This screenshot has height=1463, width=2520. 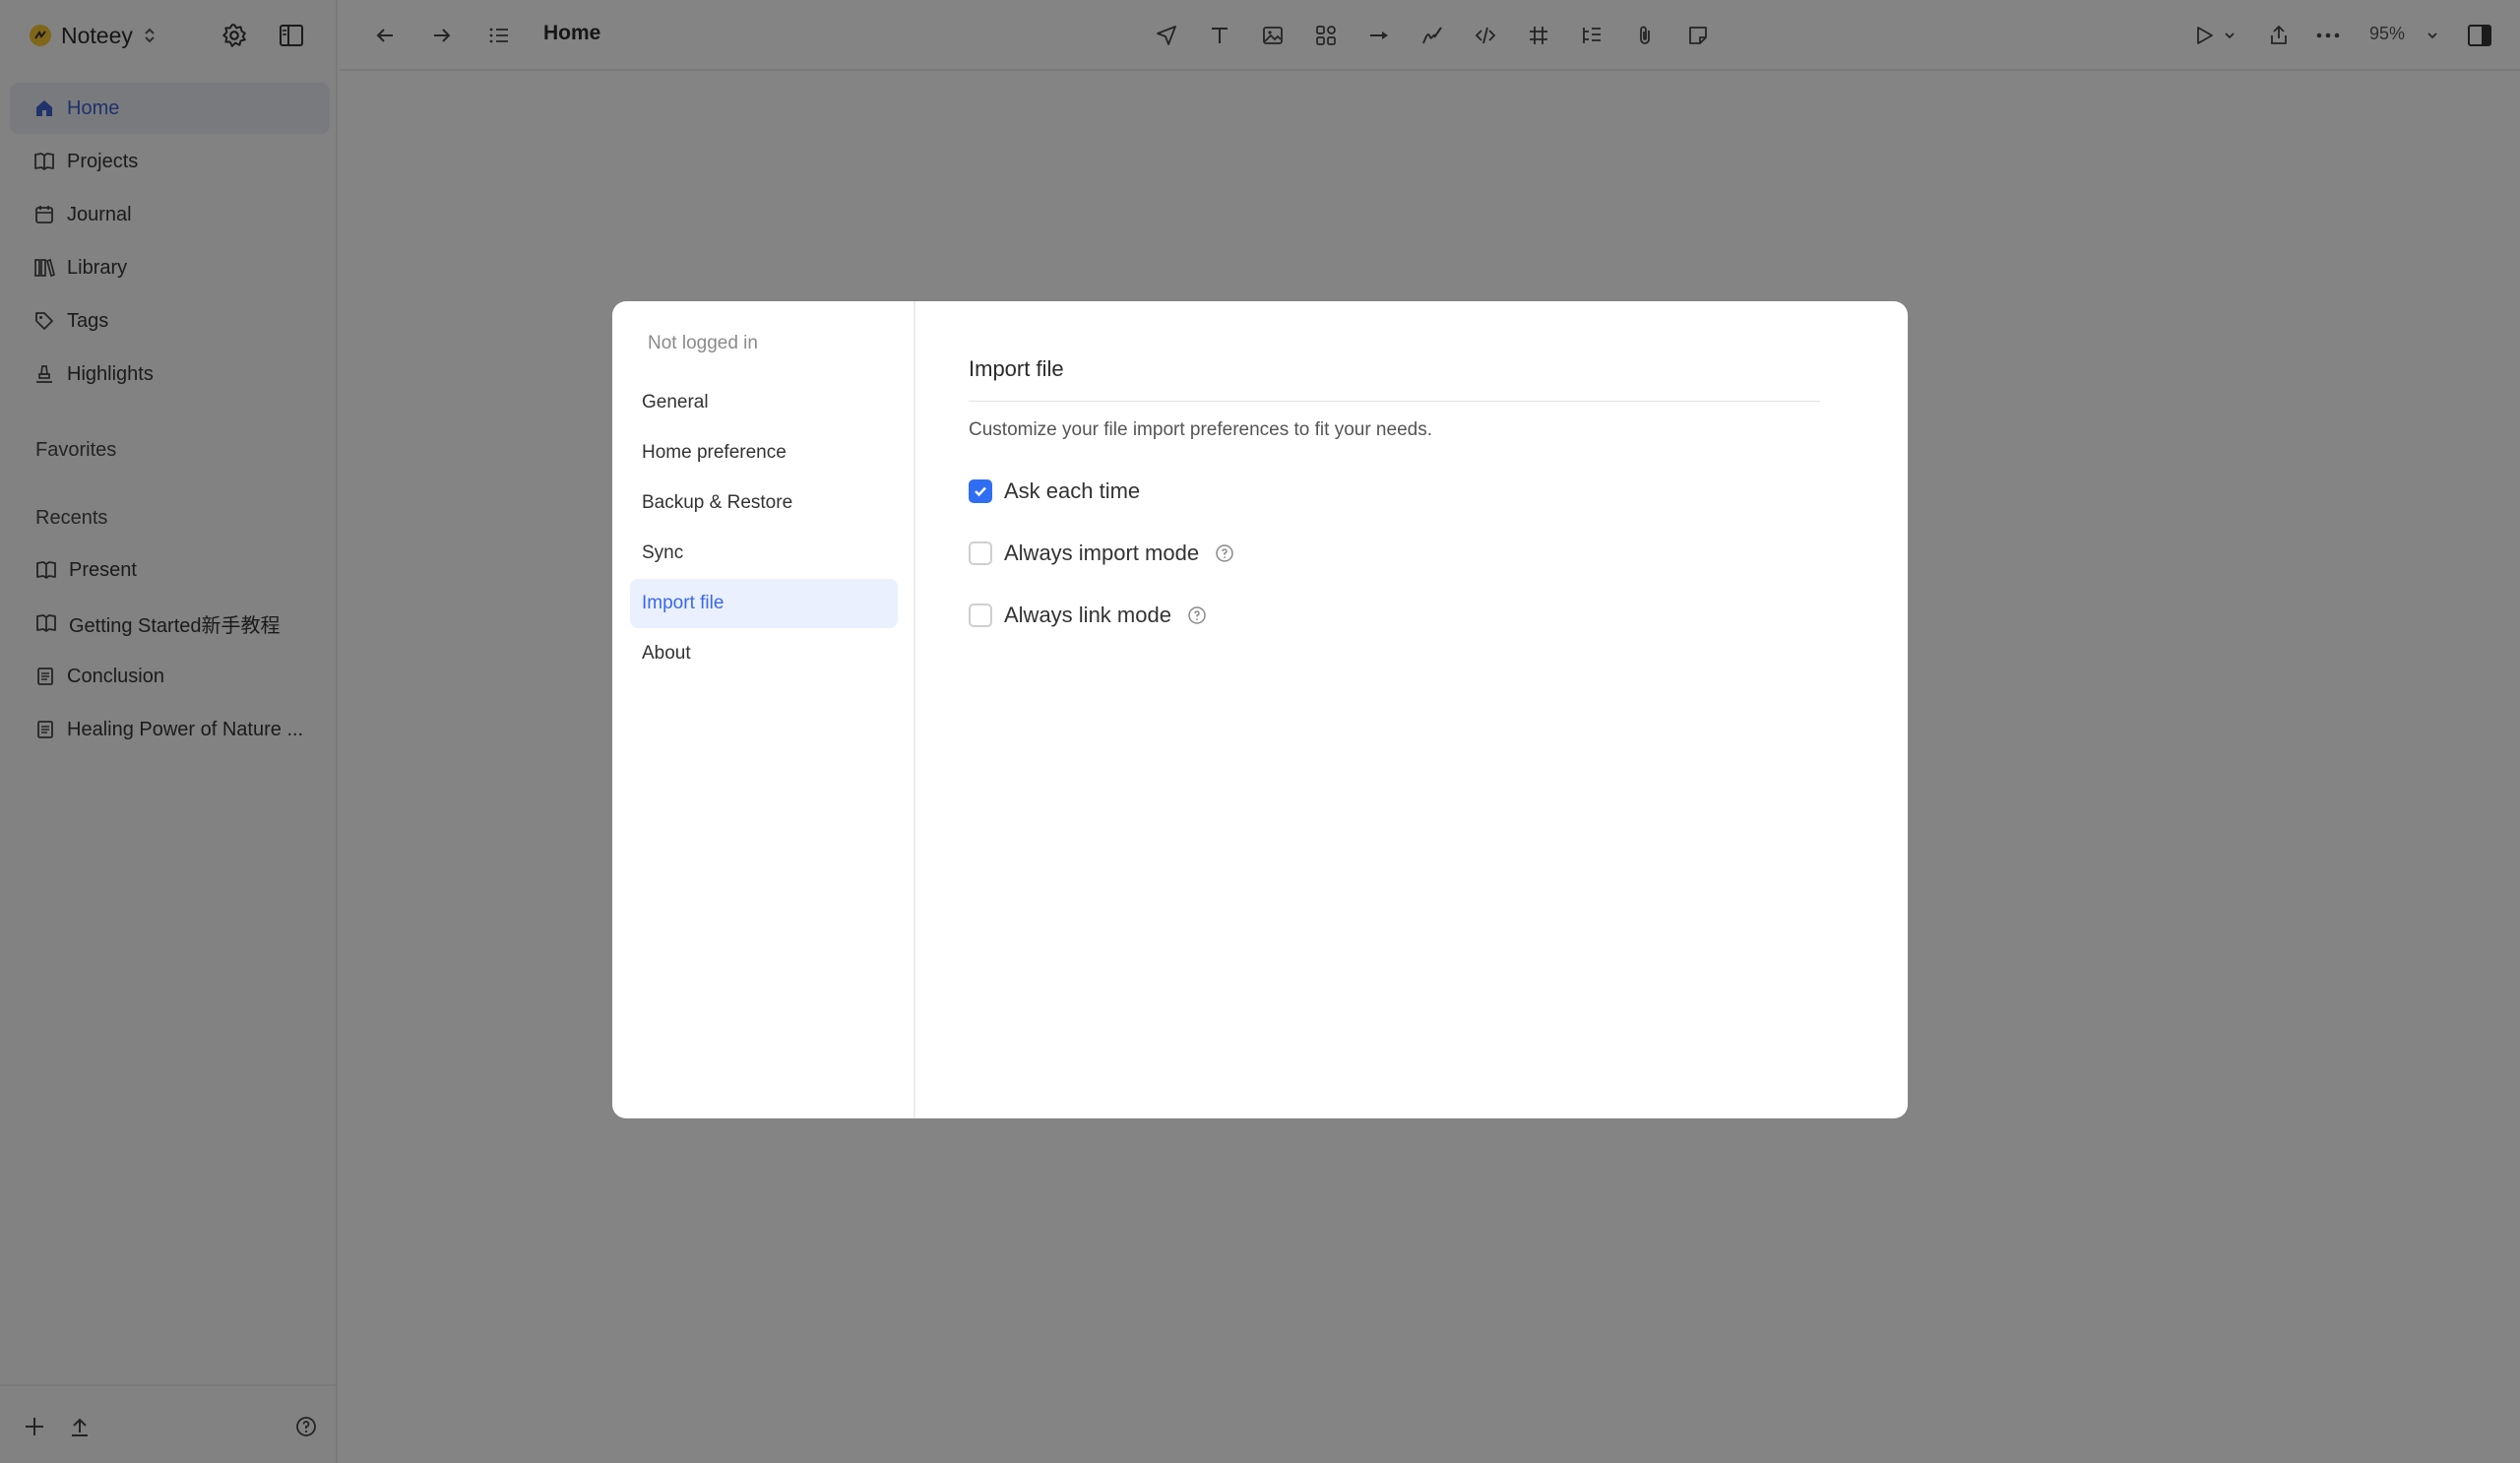 I want to click on settings-tab-general: General, so click(x=764, y=402).